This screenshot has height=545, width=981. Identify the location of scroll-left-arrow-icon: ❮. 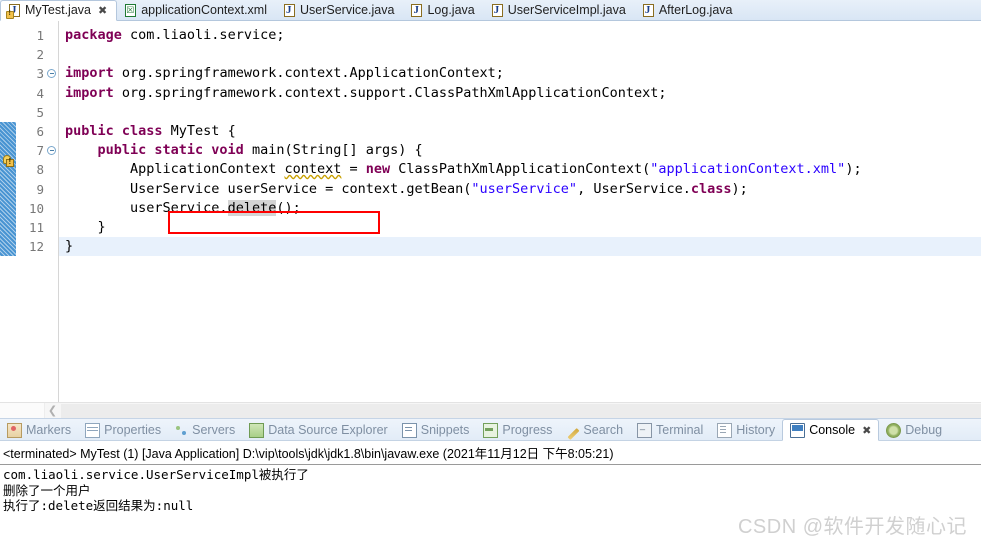
(52, 410).